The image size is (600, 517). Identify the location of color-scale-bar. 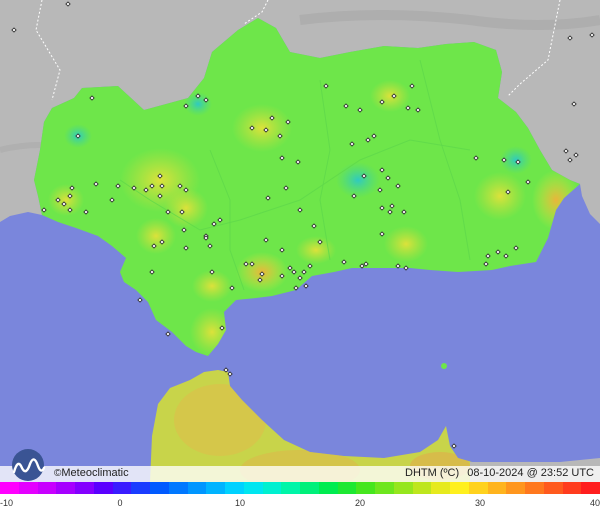
(300, 488).